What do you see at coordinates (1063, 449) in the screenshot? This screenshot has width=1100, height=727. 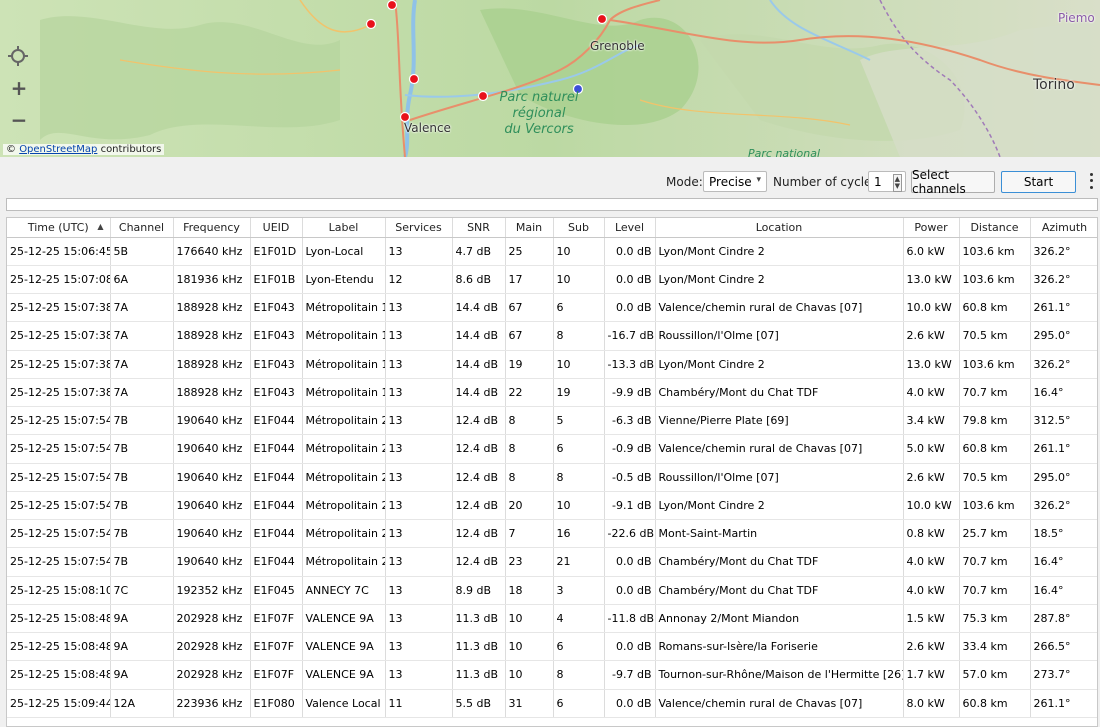 I see `cell-azimuth: 261.1°` at bounding box center [1063, 449].